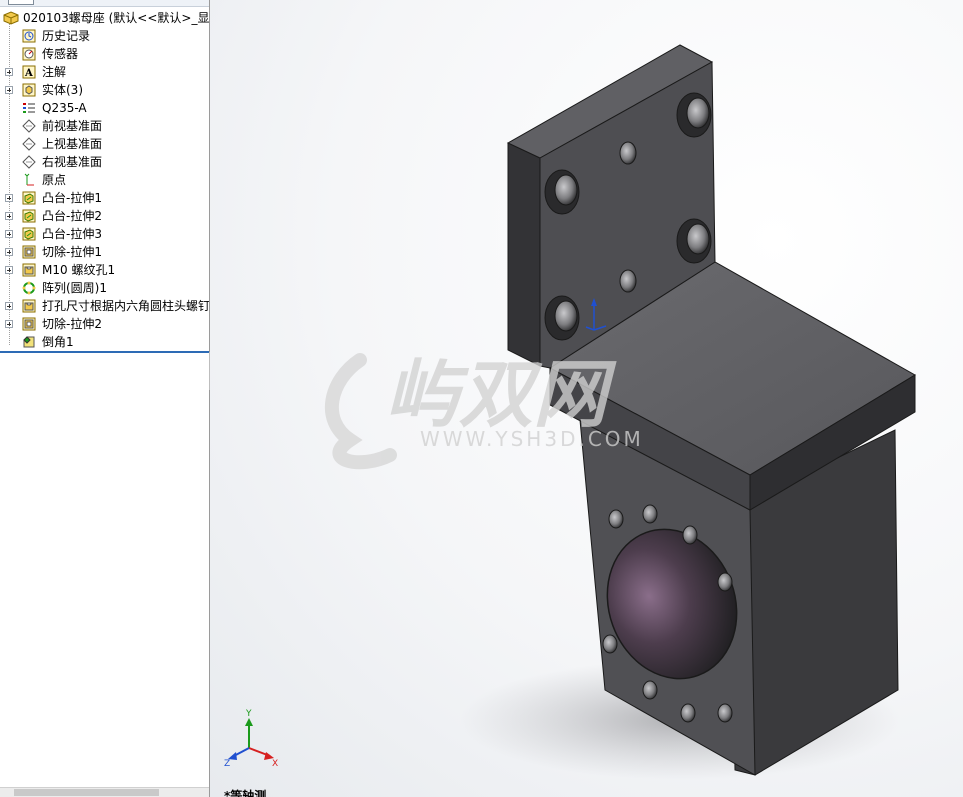  I want to click on material-icon, so click(29, 108).